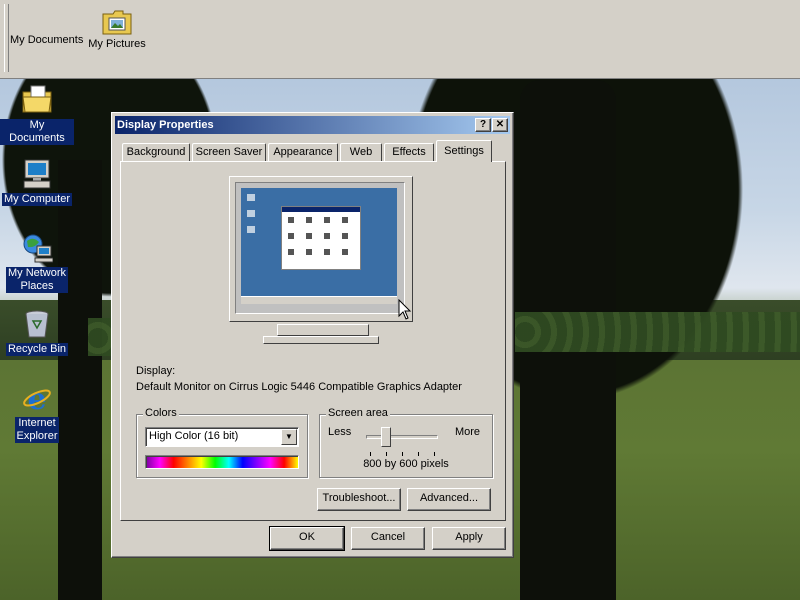 This screenshot has height=600, width=800. I want to click on colors-legend: Colors, so click(161, 413).